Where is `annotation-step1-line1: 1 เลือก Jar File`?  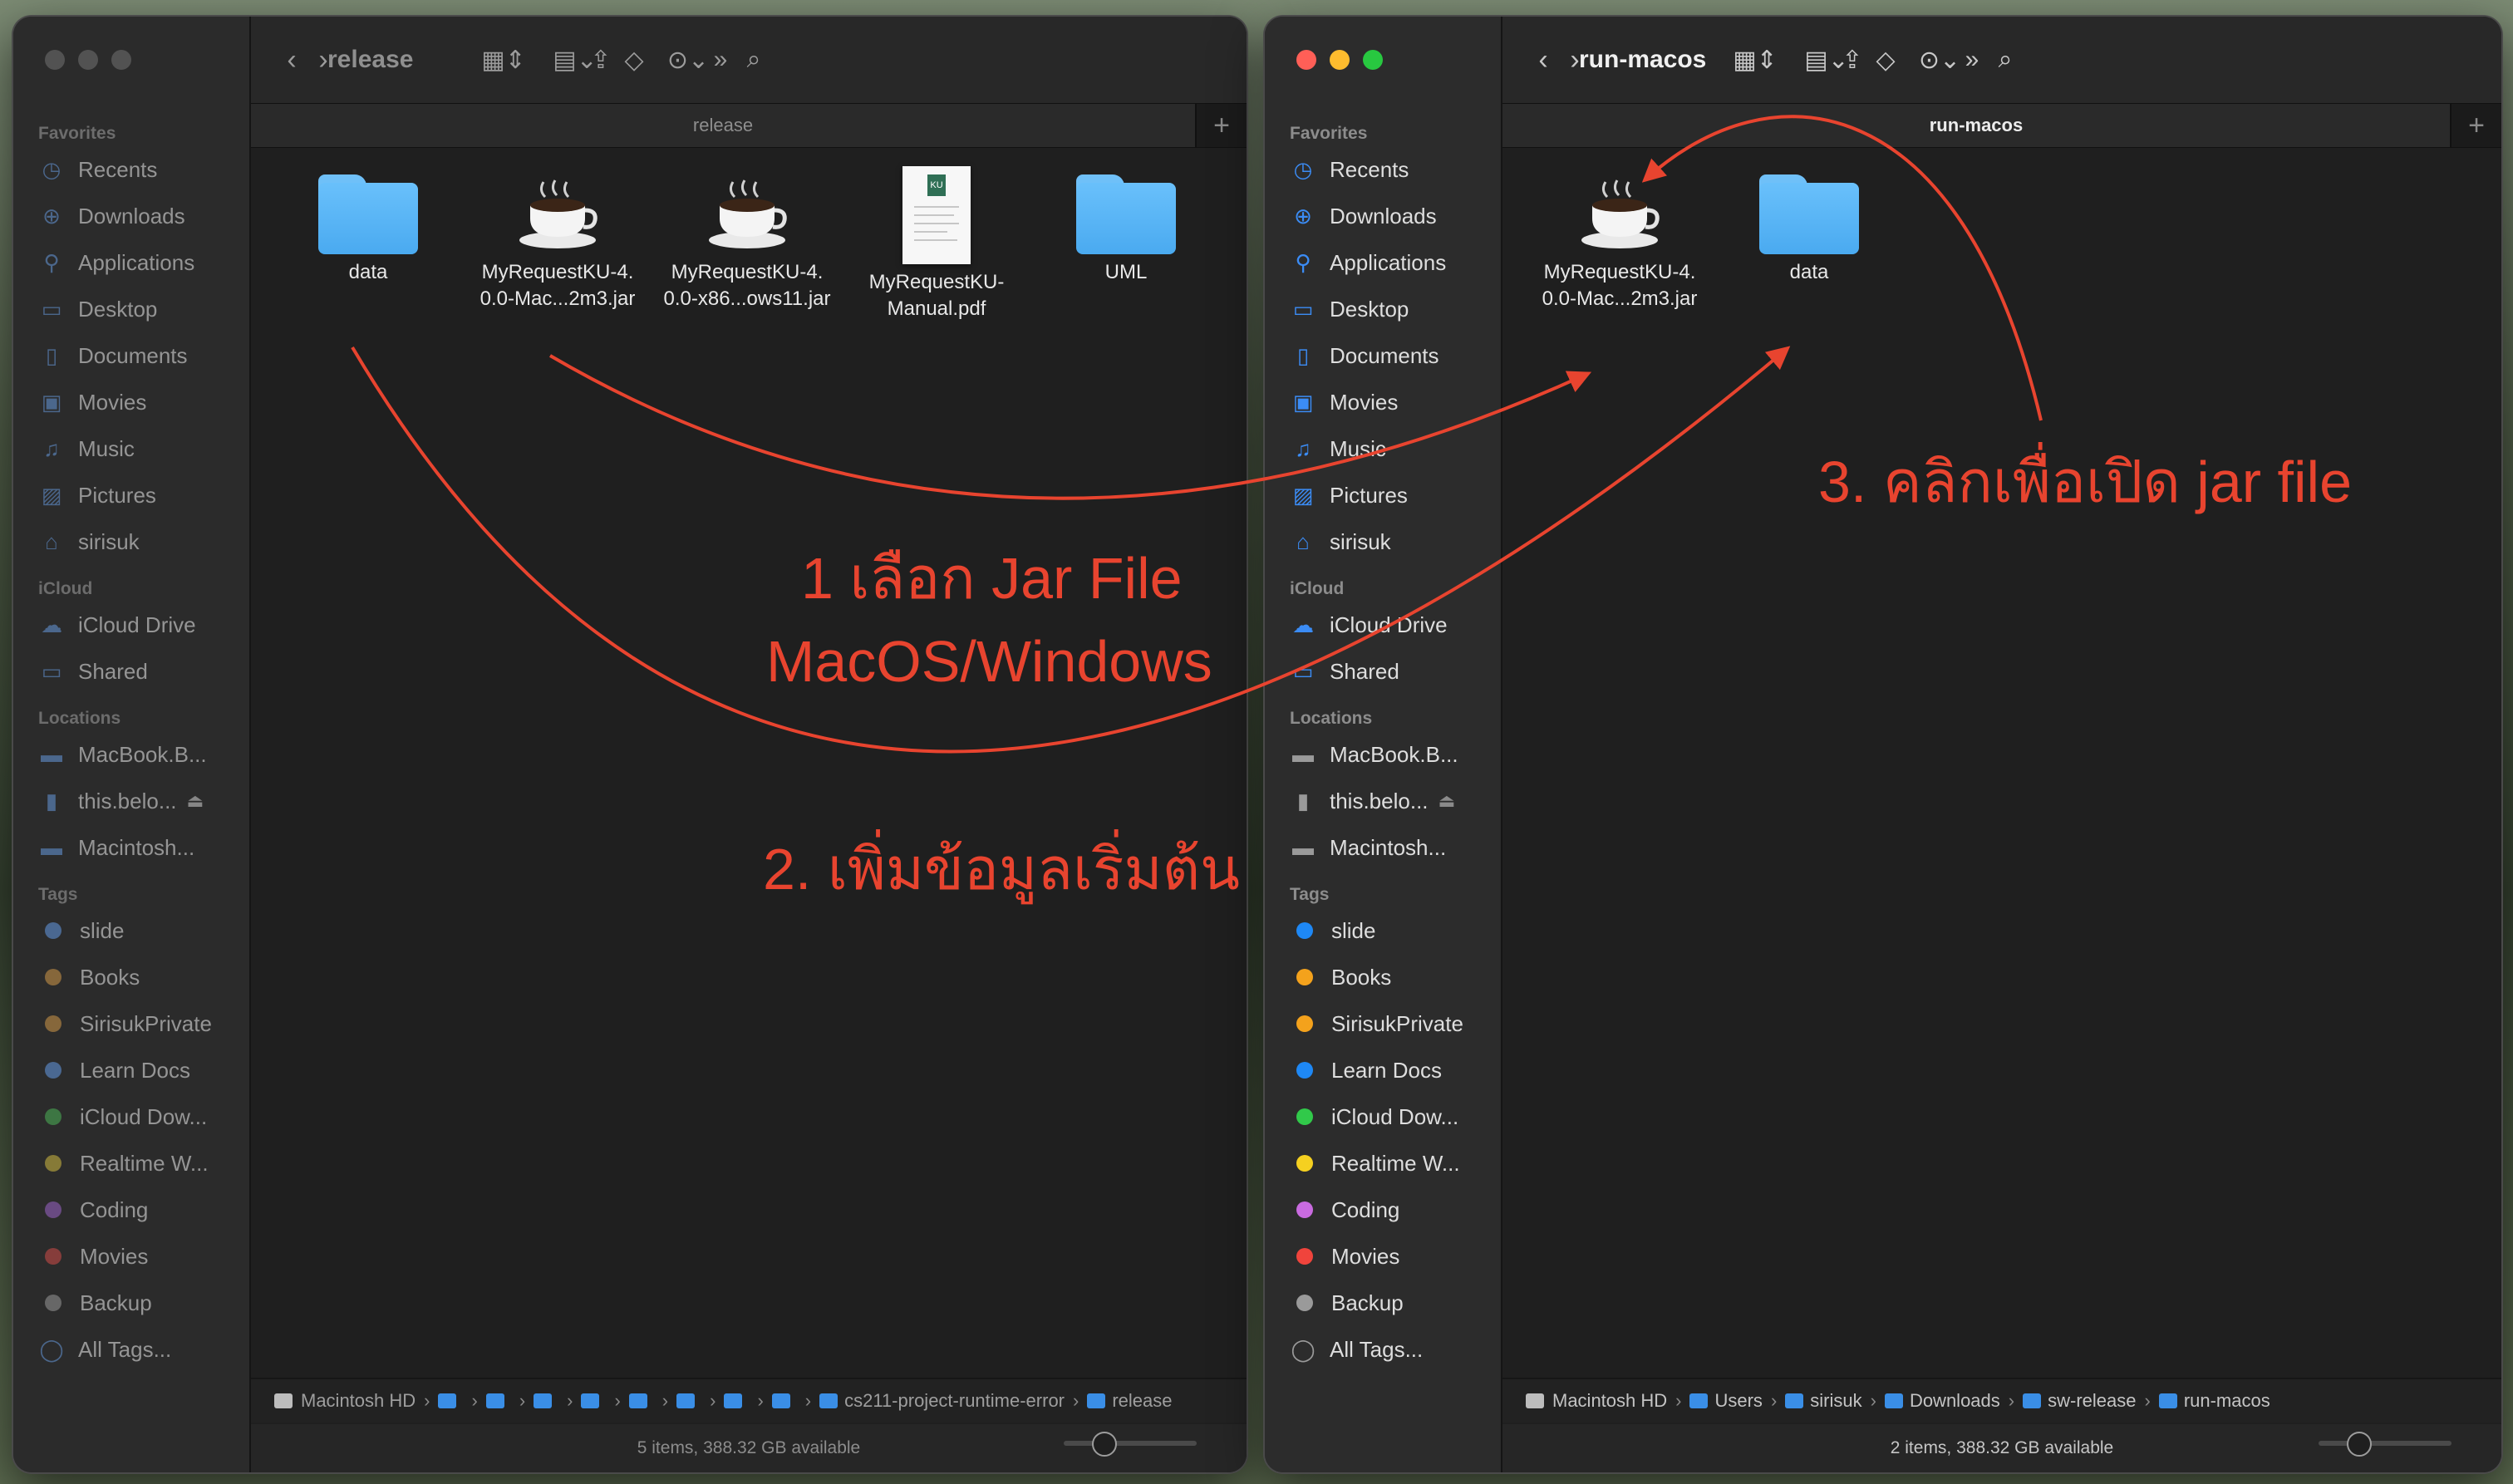 annotation-step1-line1: 1 เลือก Jar File is located at coordinates (992, 578).